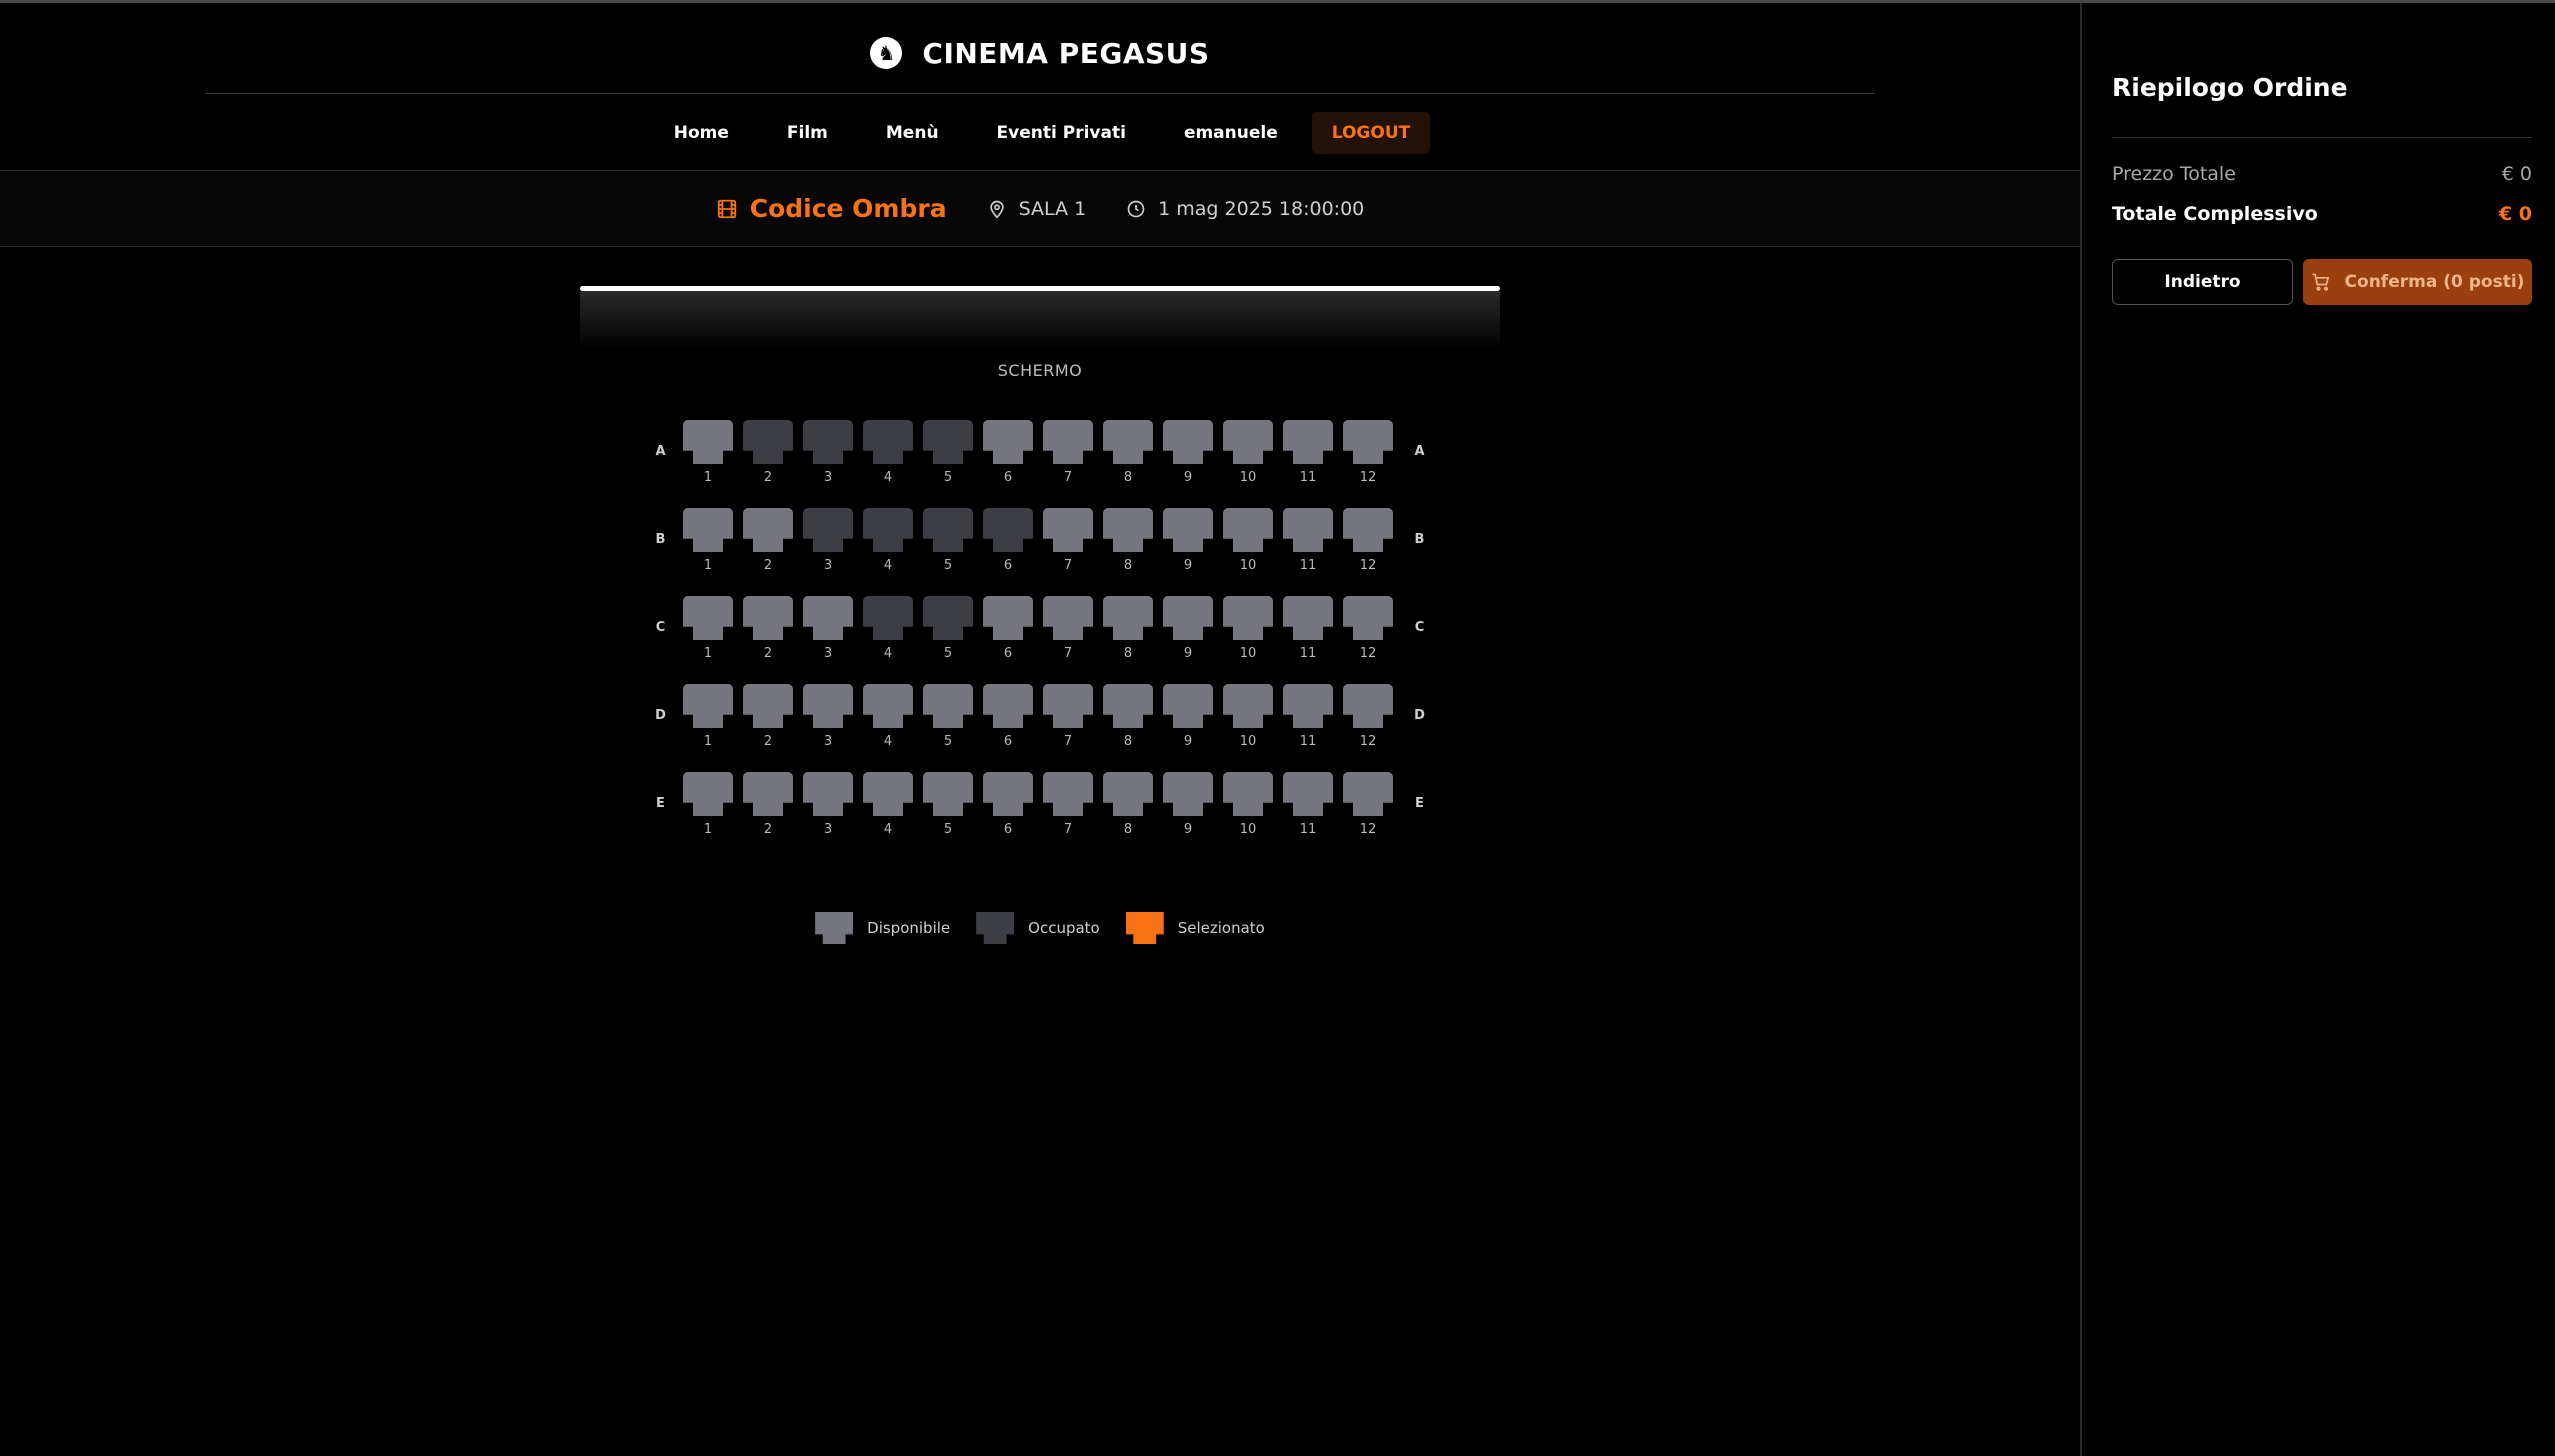 Image resolution: width=2555 pixels, height=1456 pixels. What do you see at coordinates (948, 540) in the screenshot?
I see `seat-b5-occupied: 5` at bounding box center [948, 540].